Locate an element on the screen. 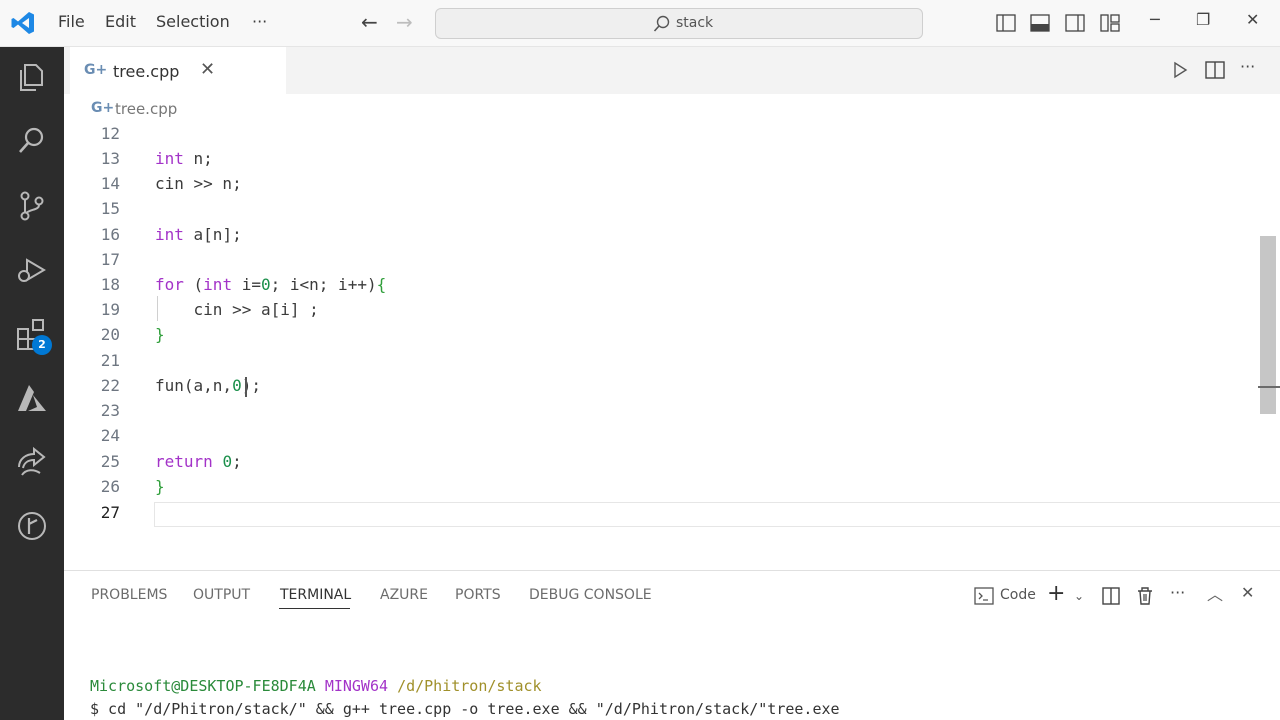 The width and height of the screenshot is (1280, 720). tab-terminal: TERMINAL is located at coordinates (315, 595).